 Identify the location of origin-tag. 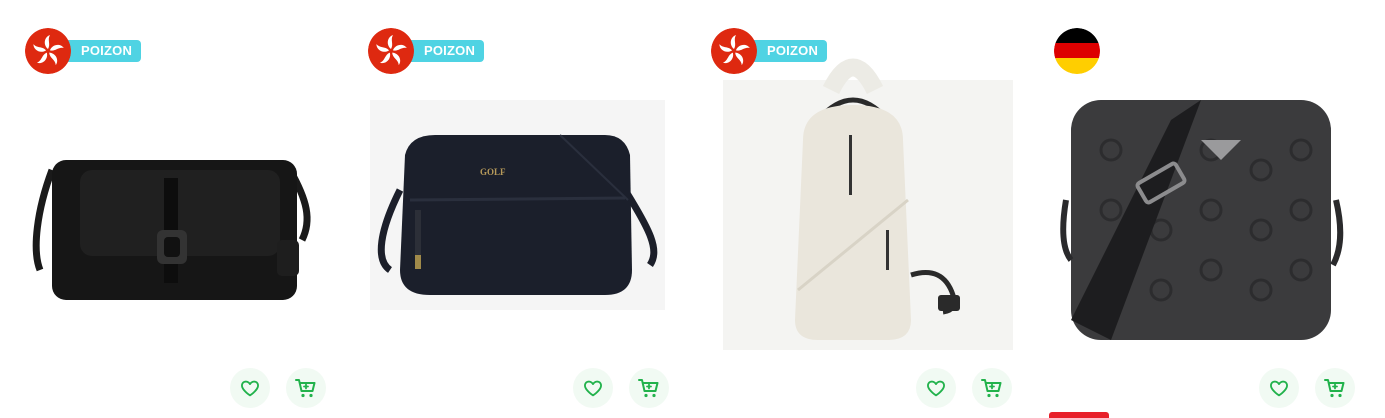
(1077, 51).